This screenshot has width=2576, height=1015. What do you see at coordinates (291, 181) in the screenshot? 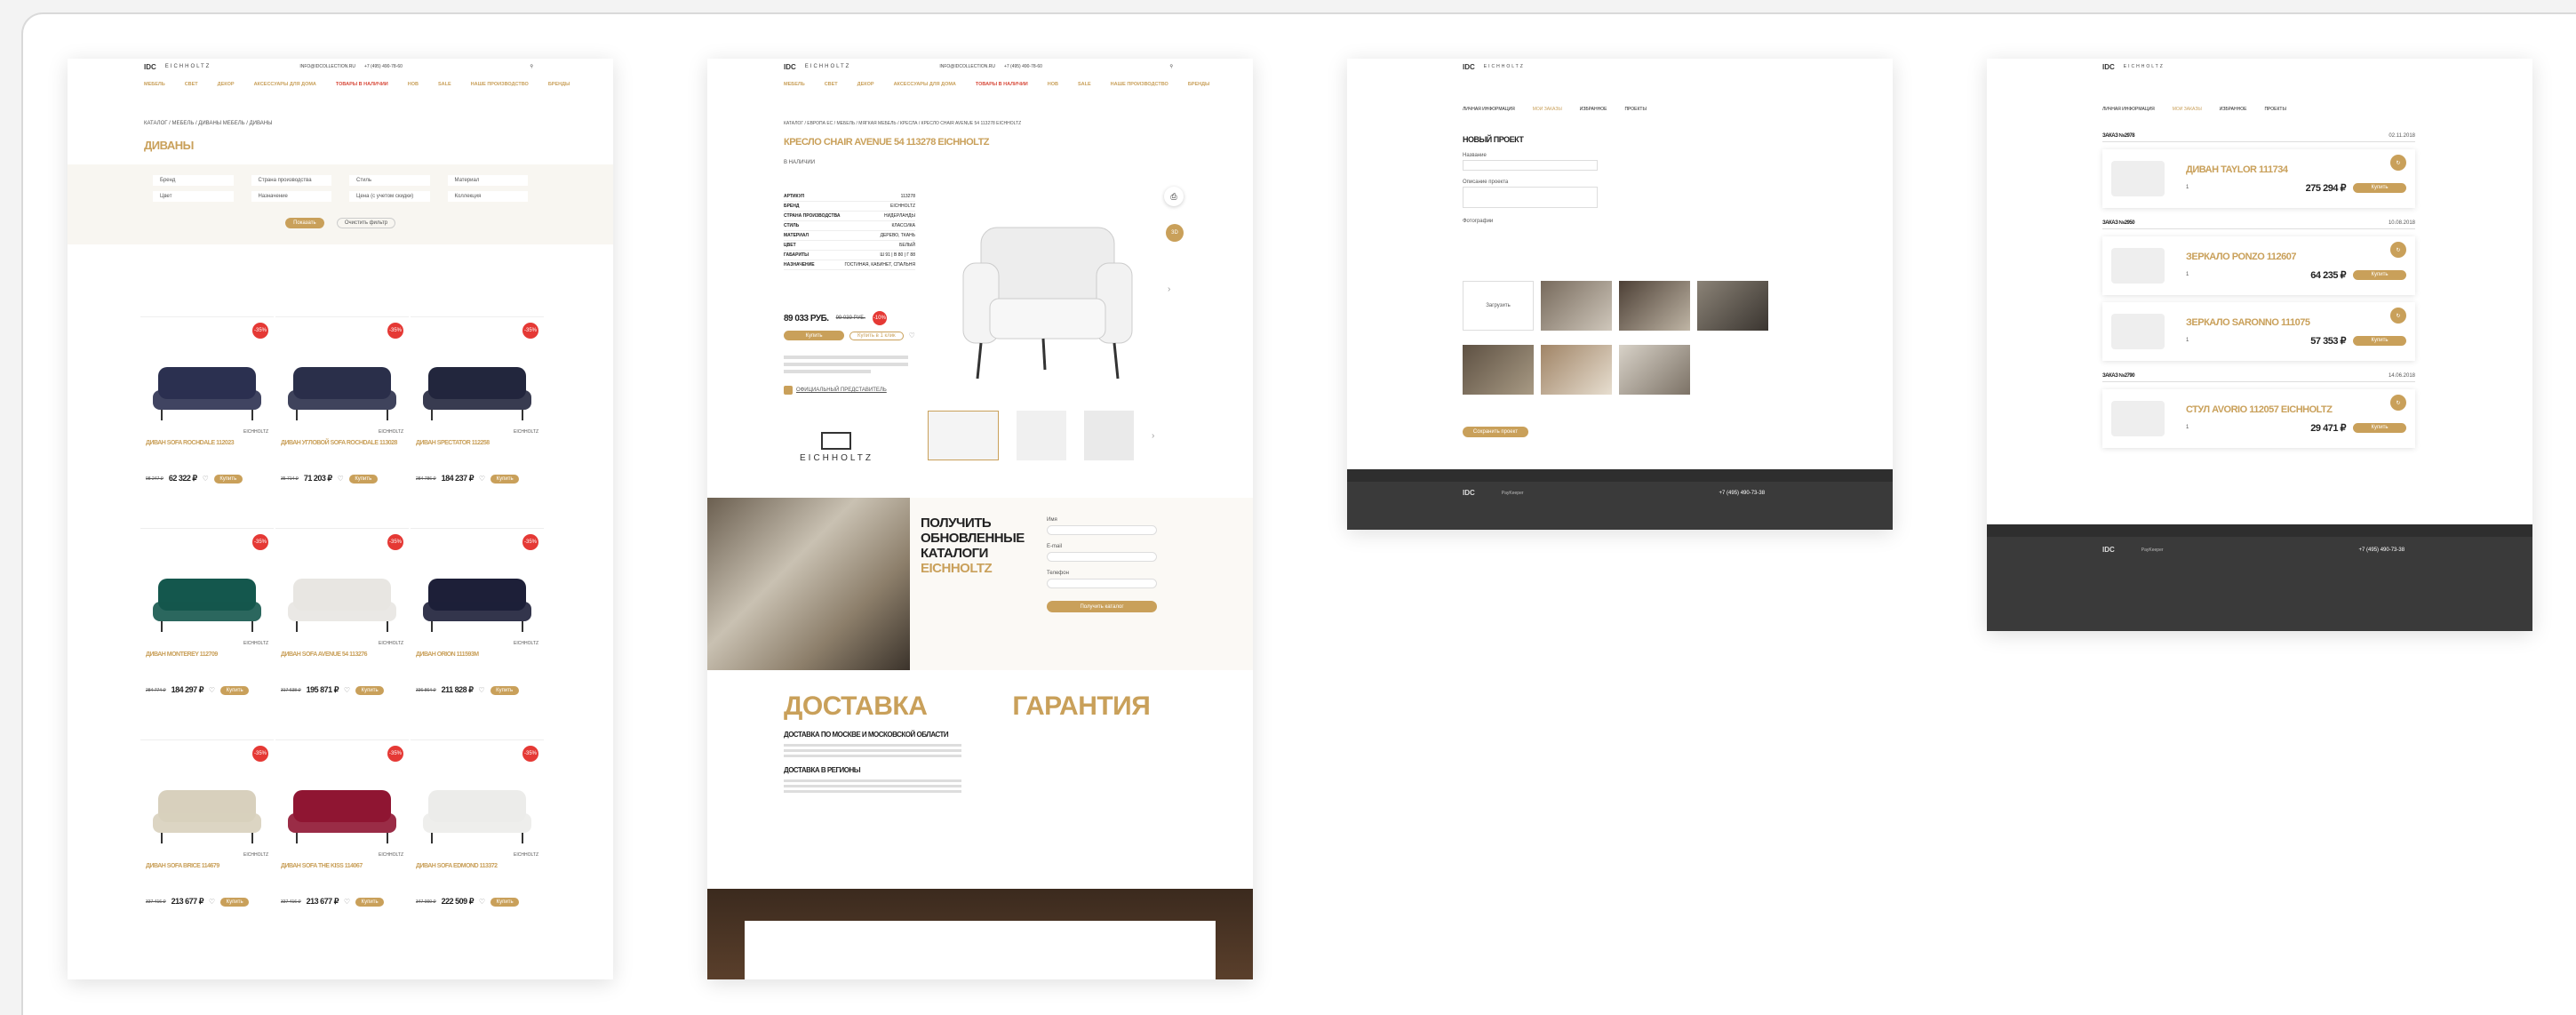
I see `filter-country: Страна производства` at bounding box center [291, 181].